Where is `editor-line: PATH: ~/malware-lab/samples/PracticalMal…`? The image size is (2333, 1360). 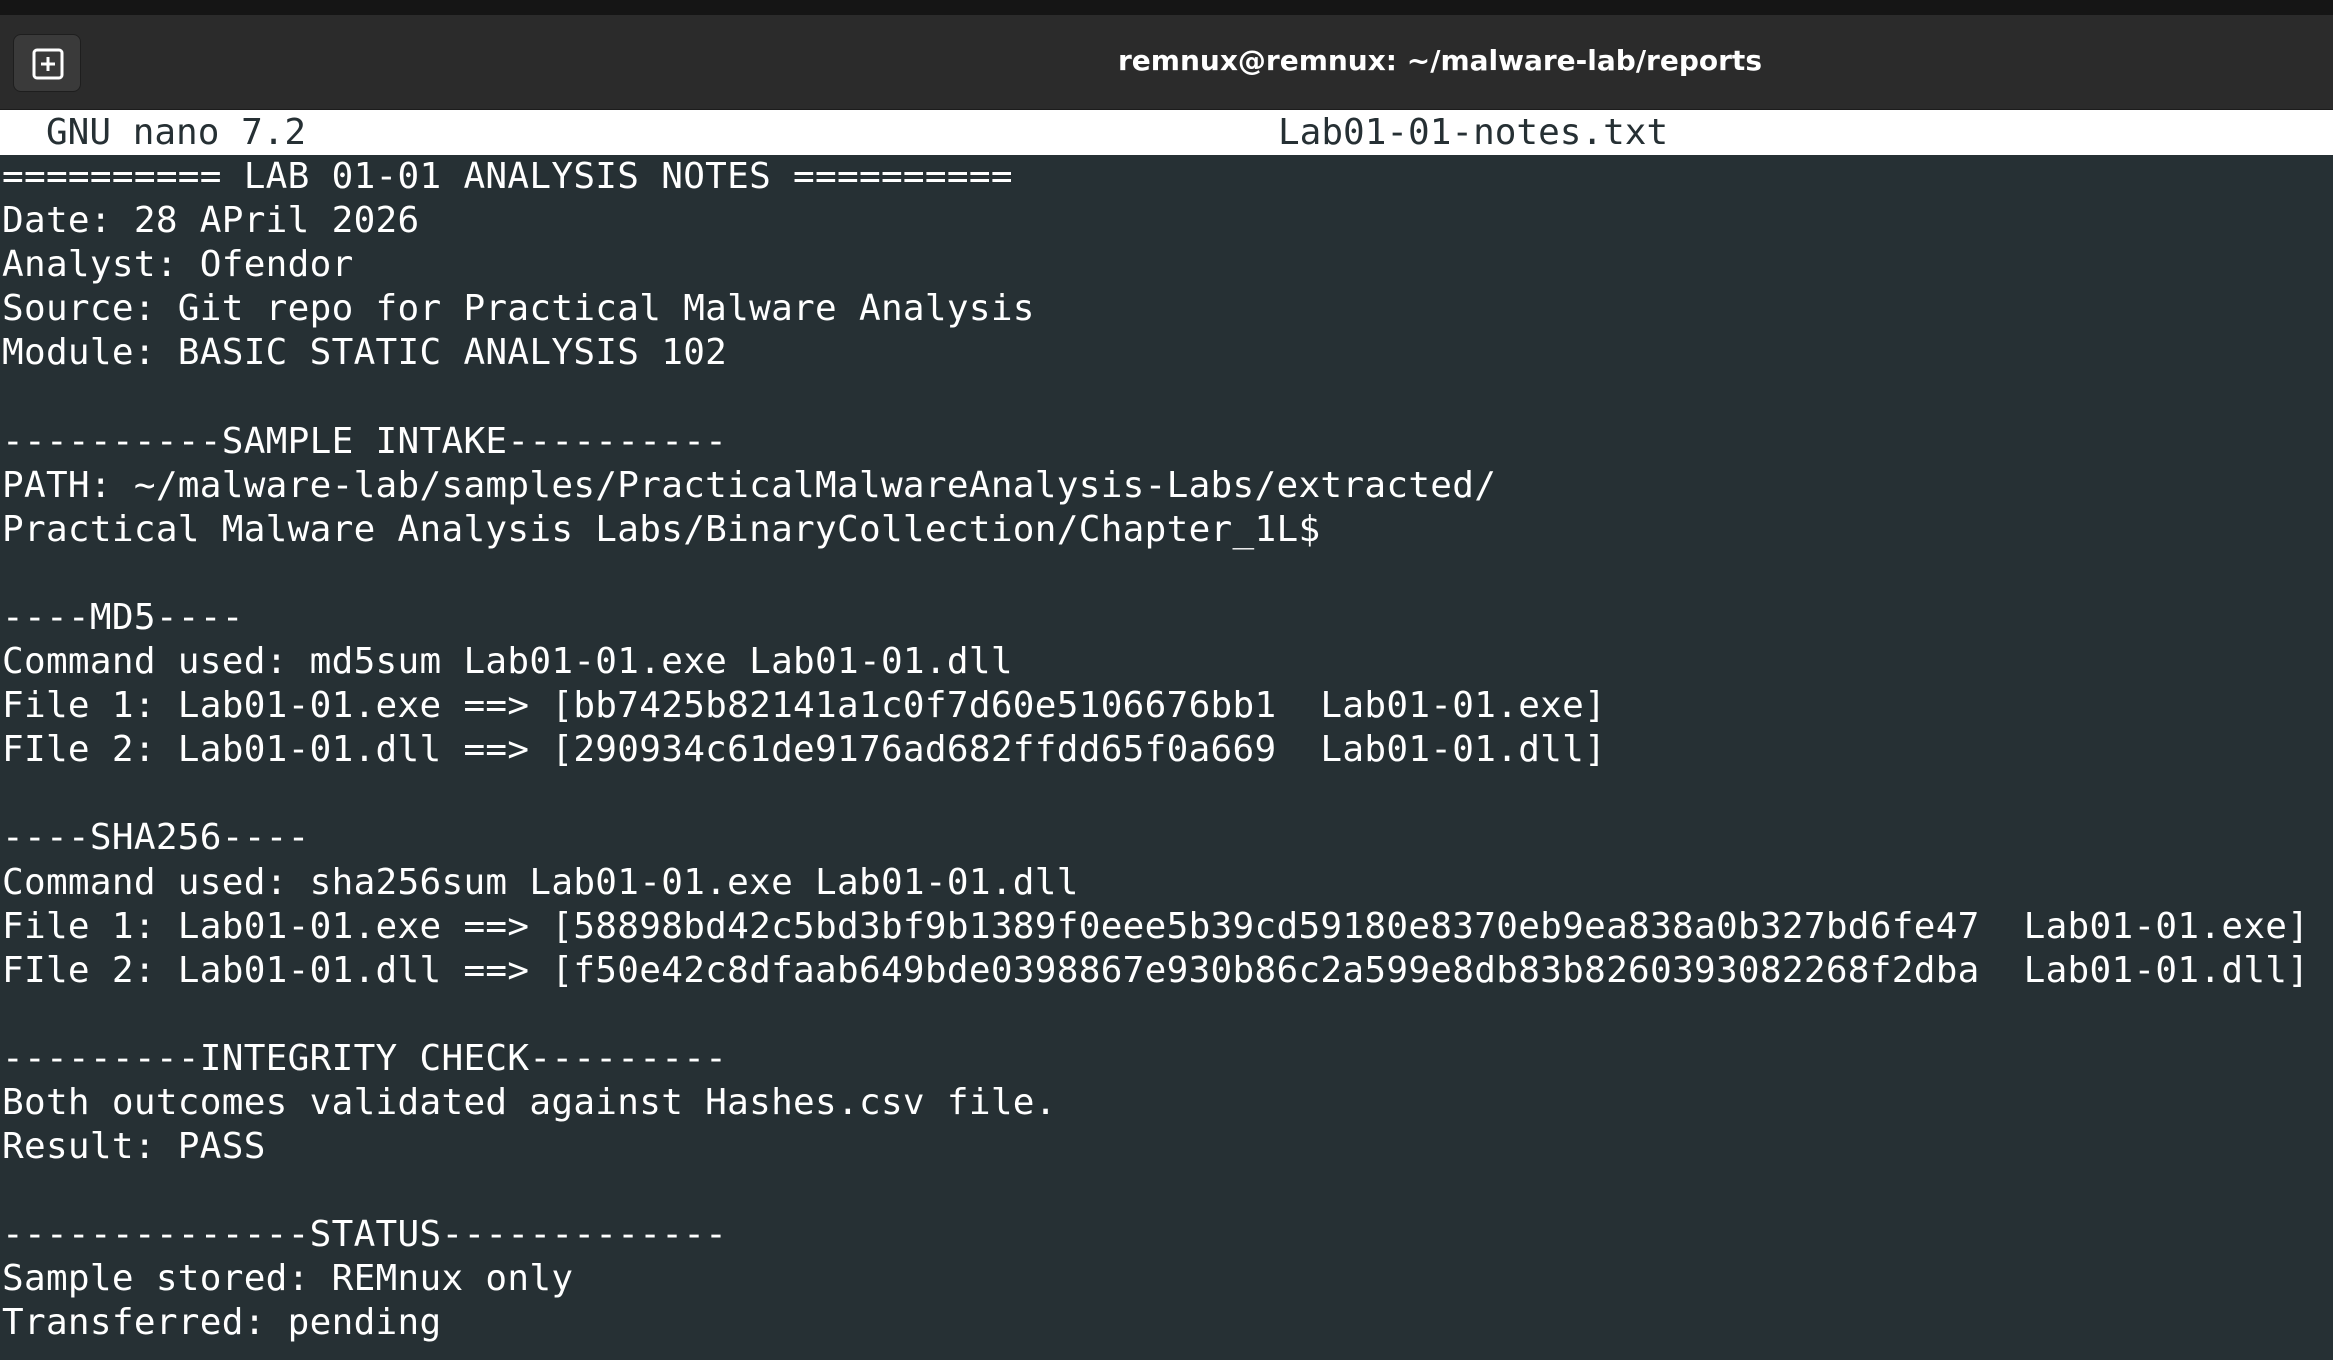
editor-line: PATH: ~/malware-lab/samples/PracticalMal… is located at coordinates (749, 485).